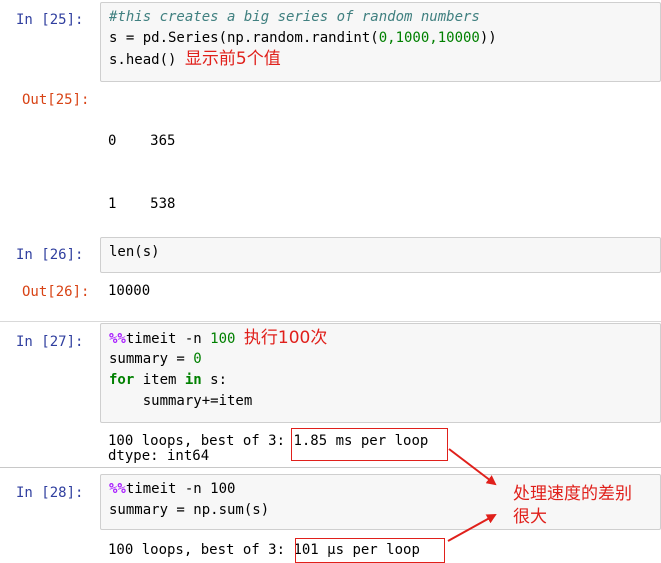 This screenshot has width=661, height=563. Describe the element at coordinates (168, 380) in the screenshot. I see `code-line: for item in s:` at that location.